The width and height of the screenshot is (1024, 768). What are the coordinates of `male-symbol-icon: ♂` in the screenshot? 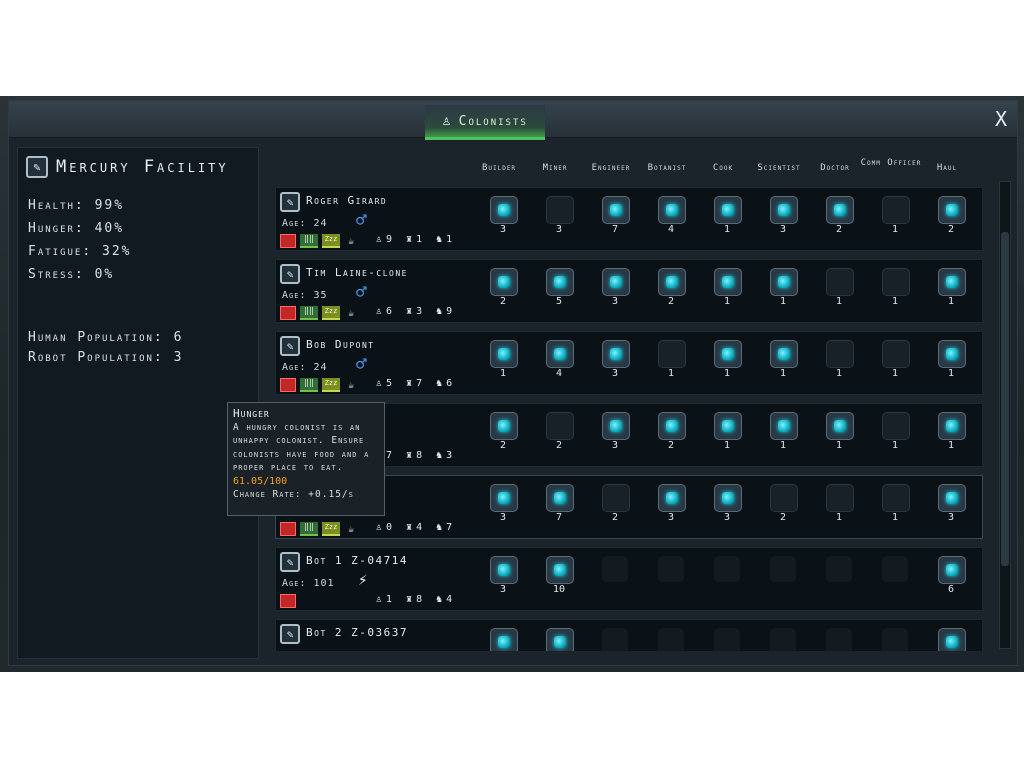 It's located at (361, 220).